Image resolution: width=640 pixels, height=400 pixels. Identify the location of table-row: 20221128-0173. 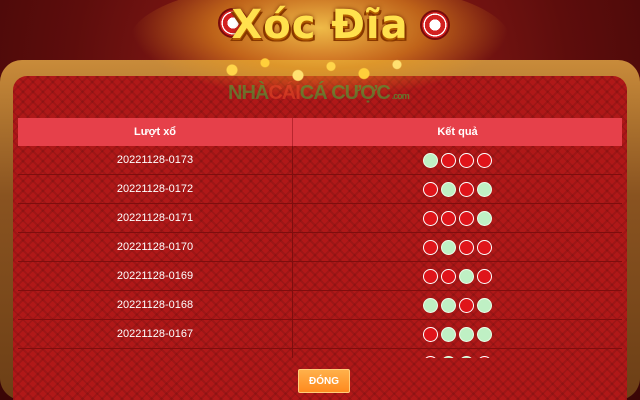
(320, 160).